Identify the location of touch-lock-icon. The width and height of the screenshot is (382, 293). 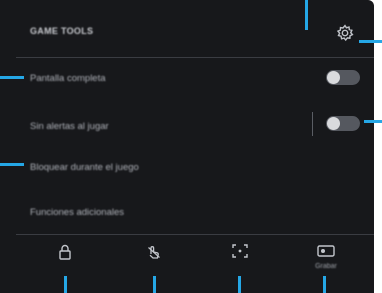
(154, 252).